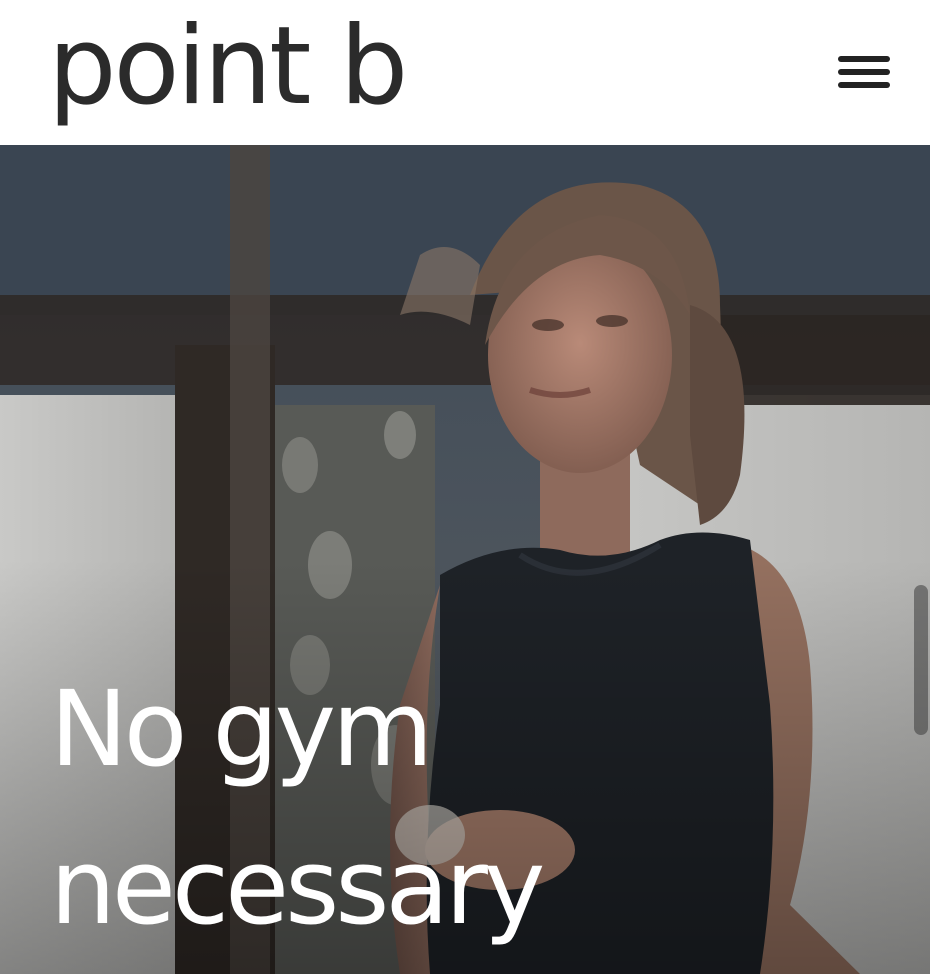 The height and width of the screenshot is (974, 930). What do you see at coordinates (465, 72) in the screenshot?
I see `site-header: point b` at bounding box center [465, 72].